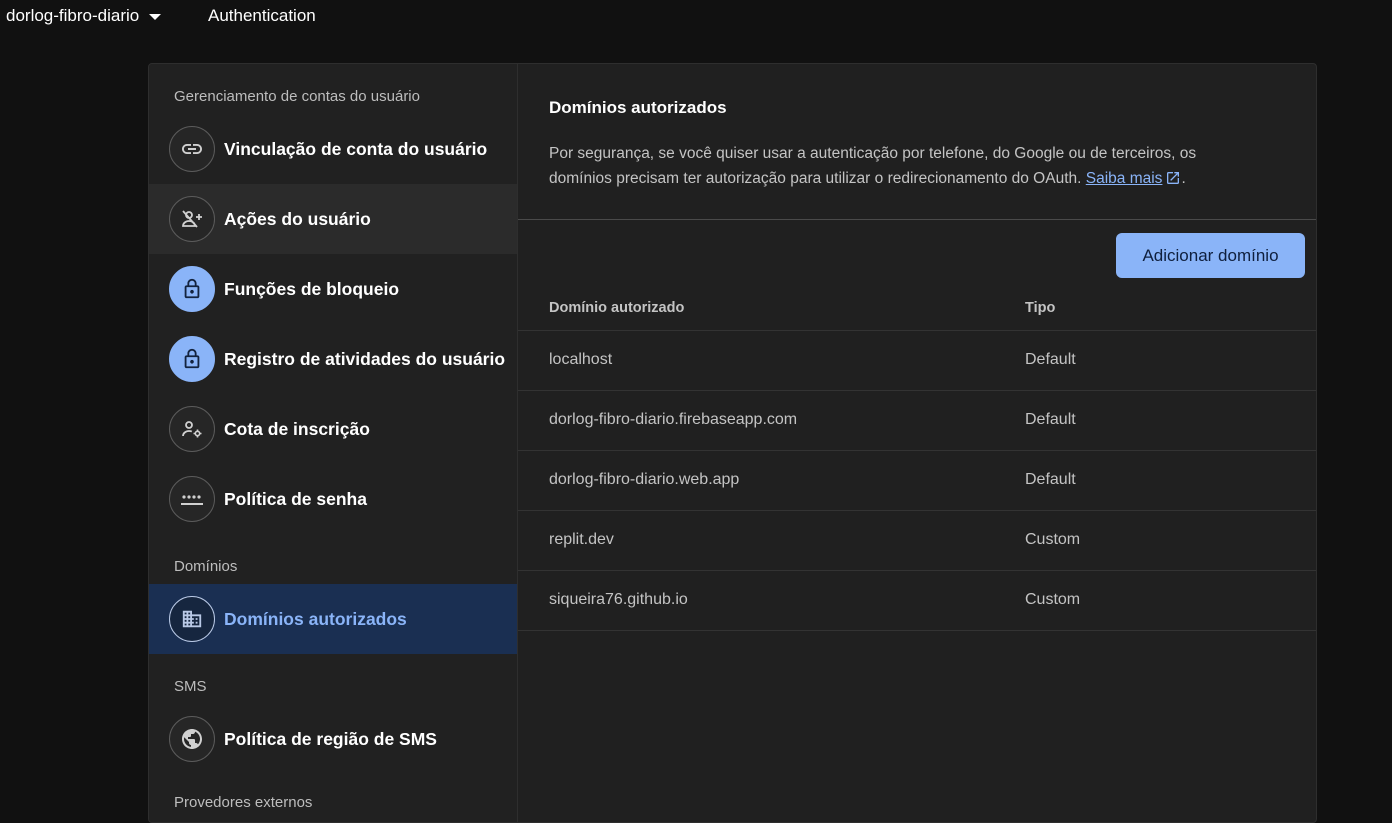 The width and height of the screenshot is (1392, 823). I want to click on building-icon, so click(192, 619).